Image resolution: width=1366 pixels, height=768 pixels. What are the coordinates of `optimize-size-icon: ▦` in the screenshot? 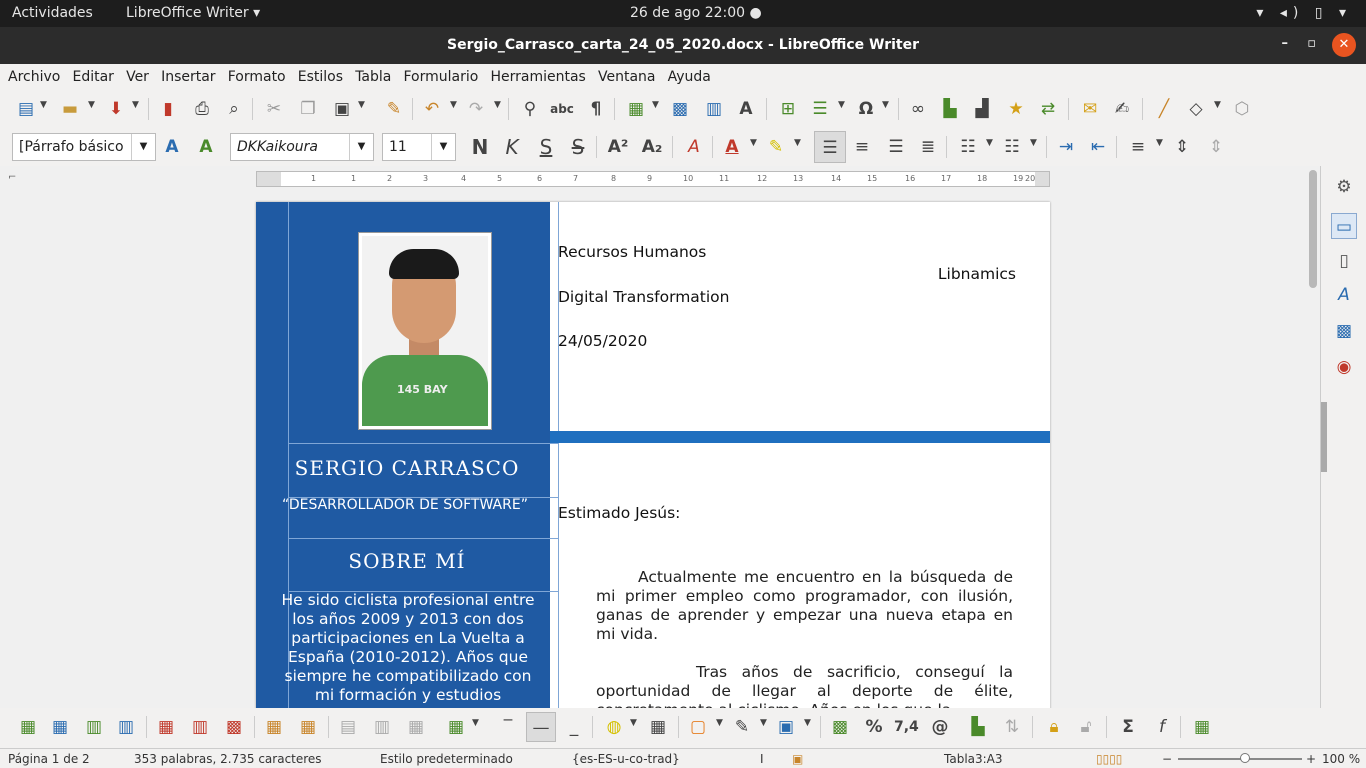 It's located at (456, 727).